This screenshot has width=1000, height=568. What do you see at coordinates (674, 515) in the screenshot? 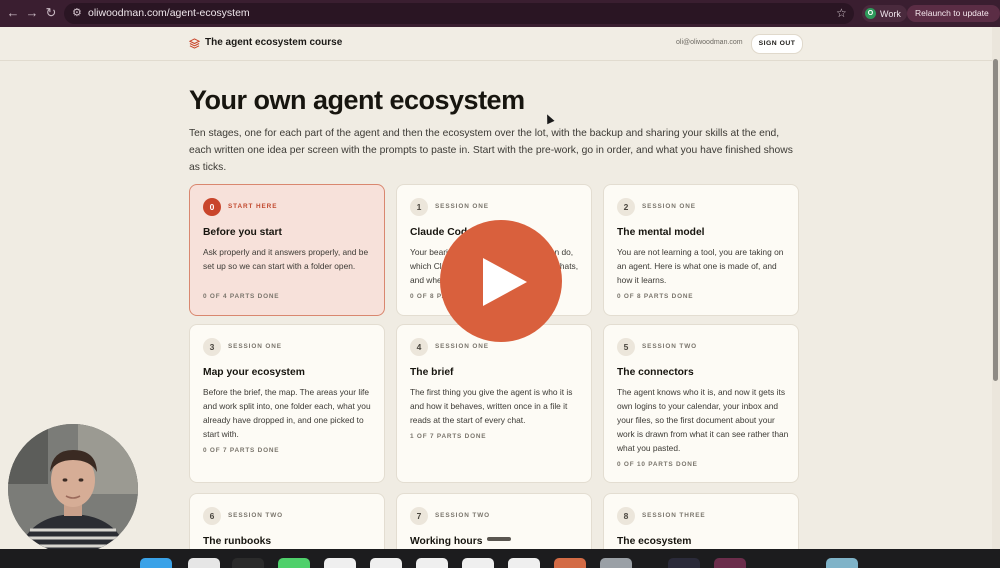
I see `session-label: SESSION THREE` at bounding box center [674, 515].